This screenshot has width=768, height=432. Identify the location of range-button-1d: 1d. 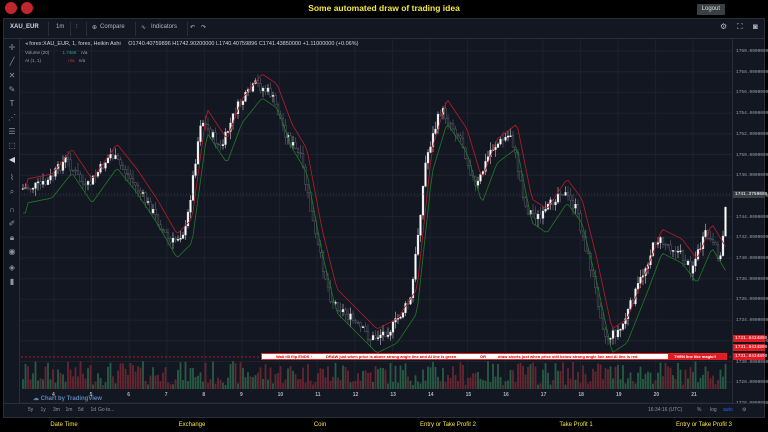
(94, 410).